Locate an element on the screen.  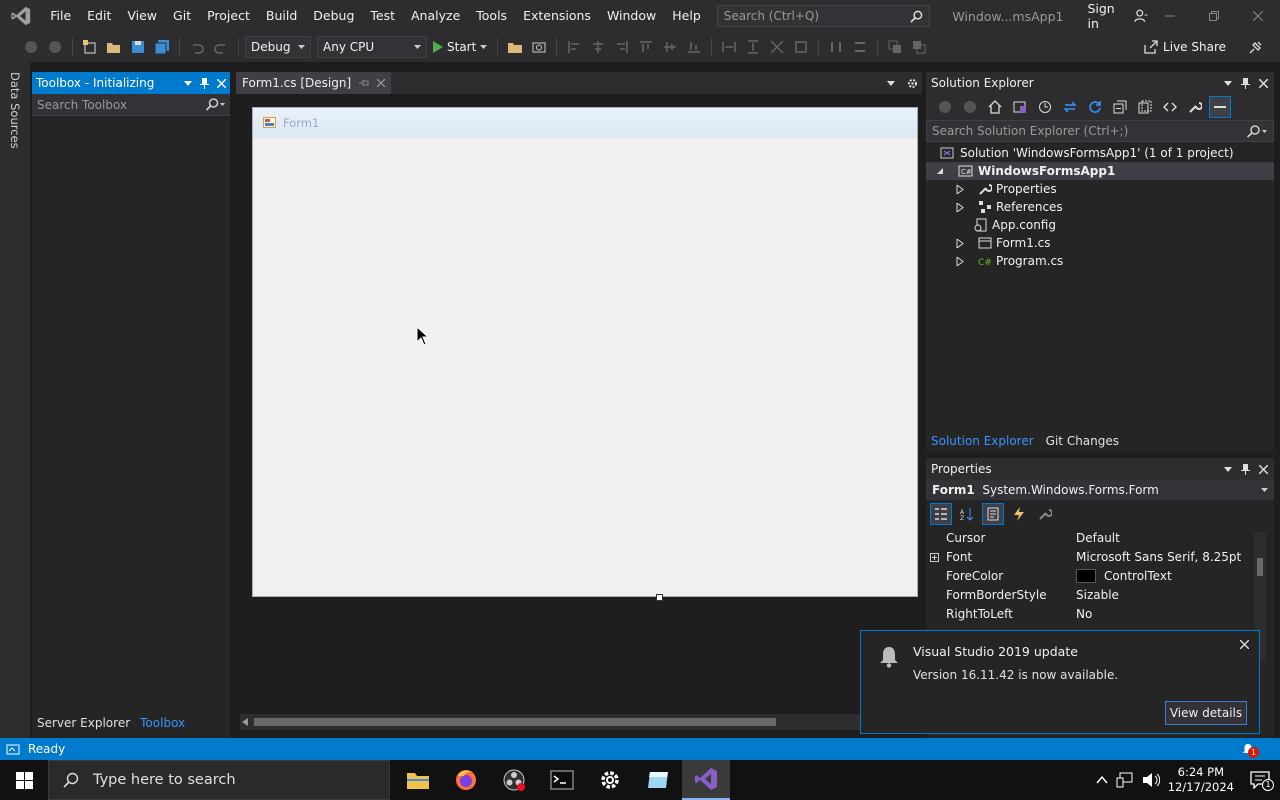
property-pages-button is located at coordinates (1045, 514).